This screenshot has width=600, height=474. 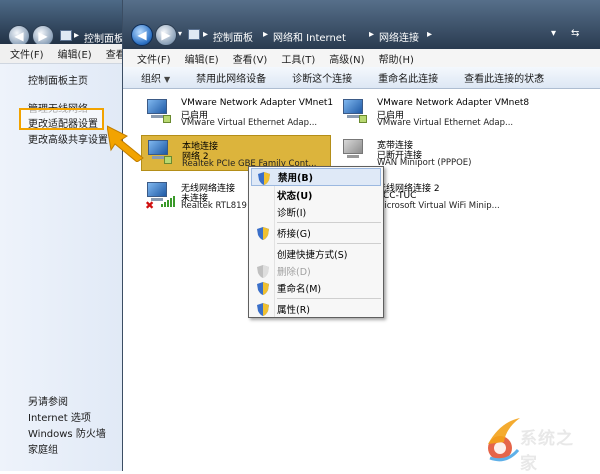 I want to click on menu-edit: 编辑(E), so click(x=202, y=58).